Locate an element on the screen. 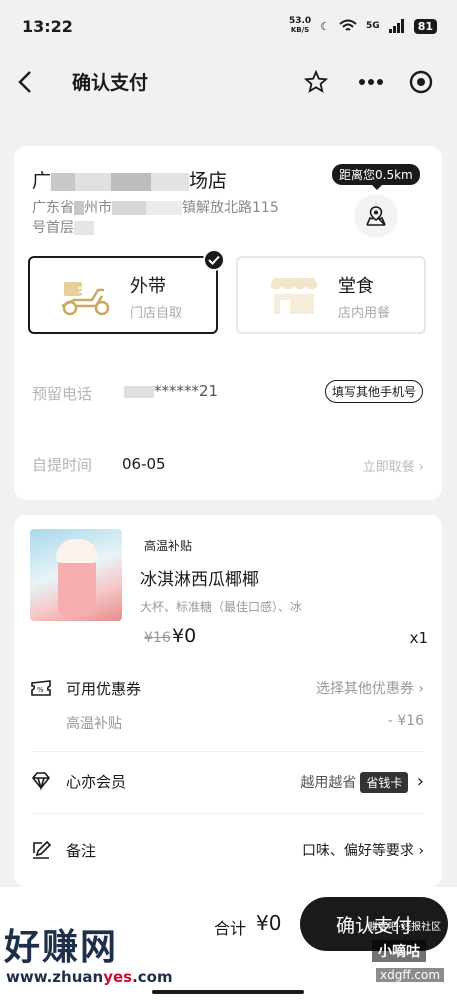  original-price: ¥16 is located at coordinates (157, 638).